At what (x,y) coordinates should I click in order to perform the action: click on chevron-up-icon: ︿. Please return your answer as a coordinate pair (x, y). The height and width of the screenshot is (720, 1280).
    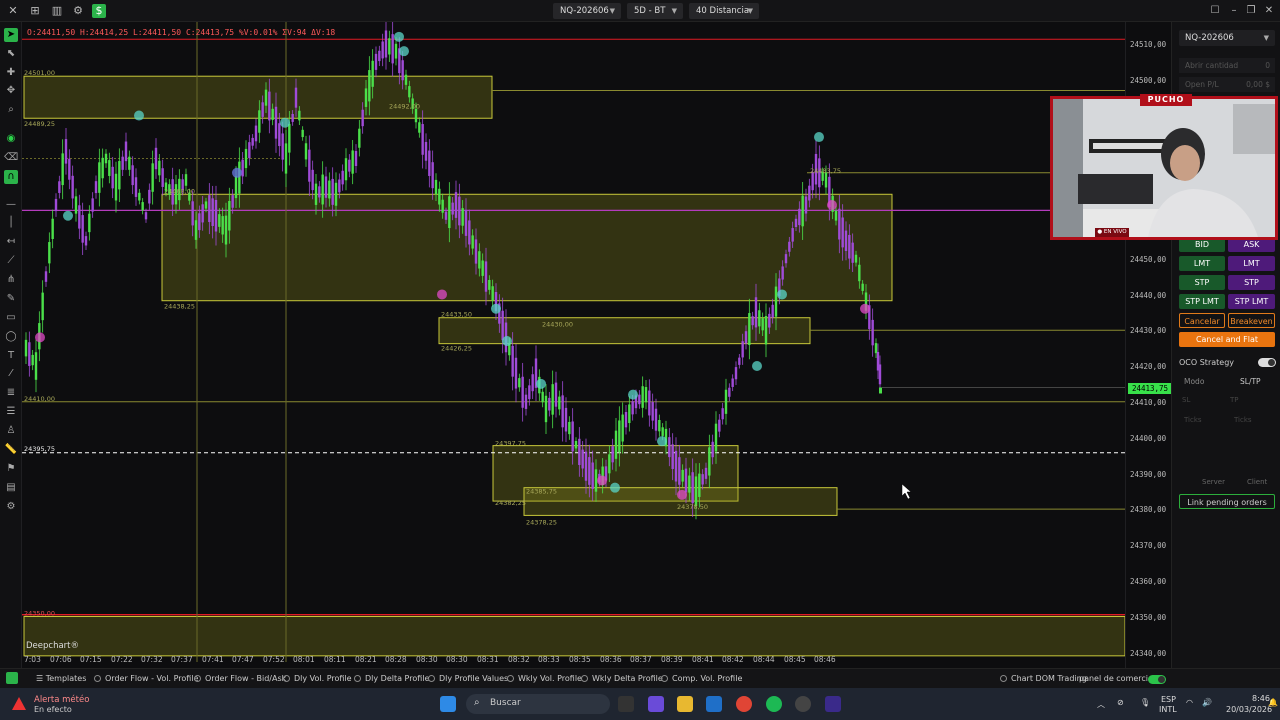
    Looking at the image, I should click on (1101, 704).